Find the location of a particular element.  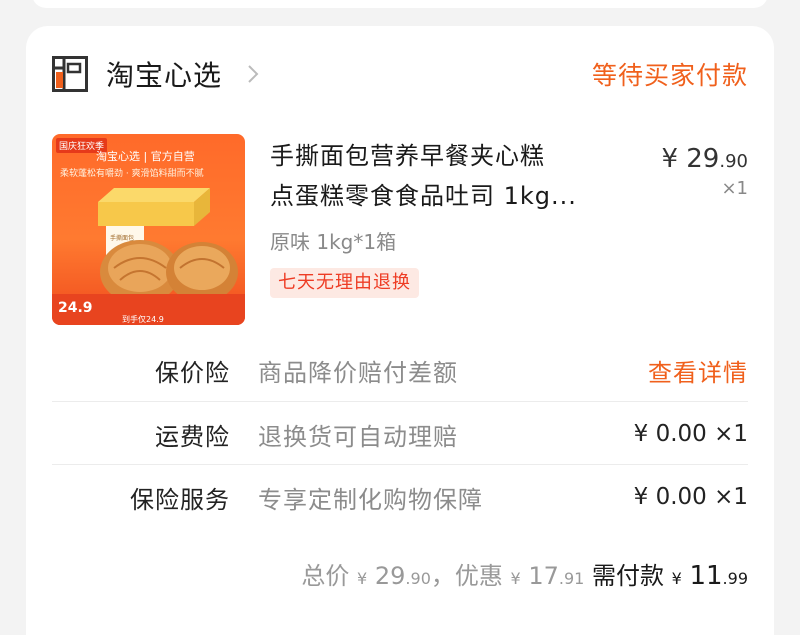

product-spec: 原味 1kg*1箱 is located at coordinates (333, 242).